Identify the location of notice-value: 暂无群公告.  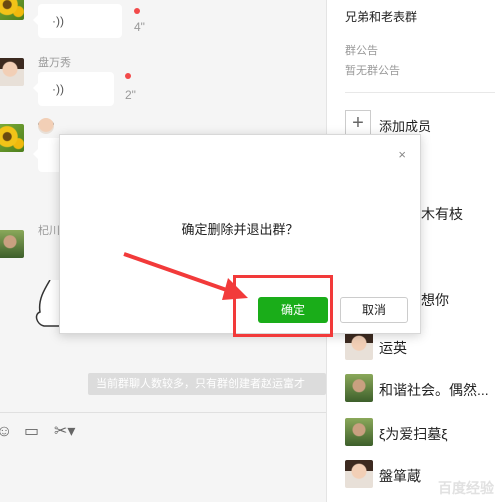
(372, 70).